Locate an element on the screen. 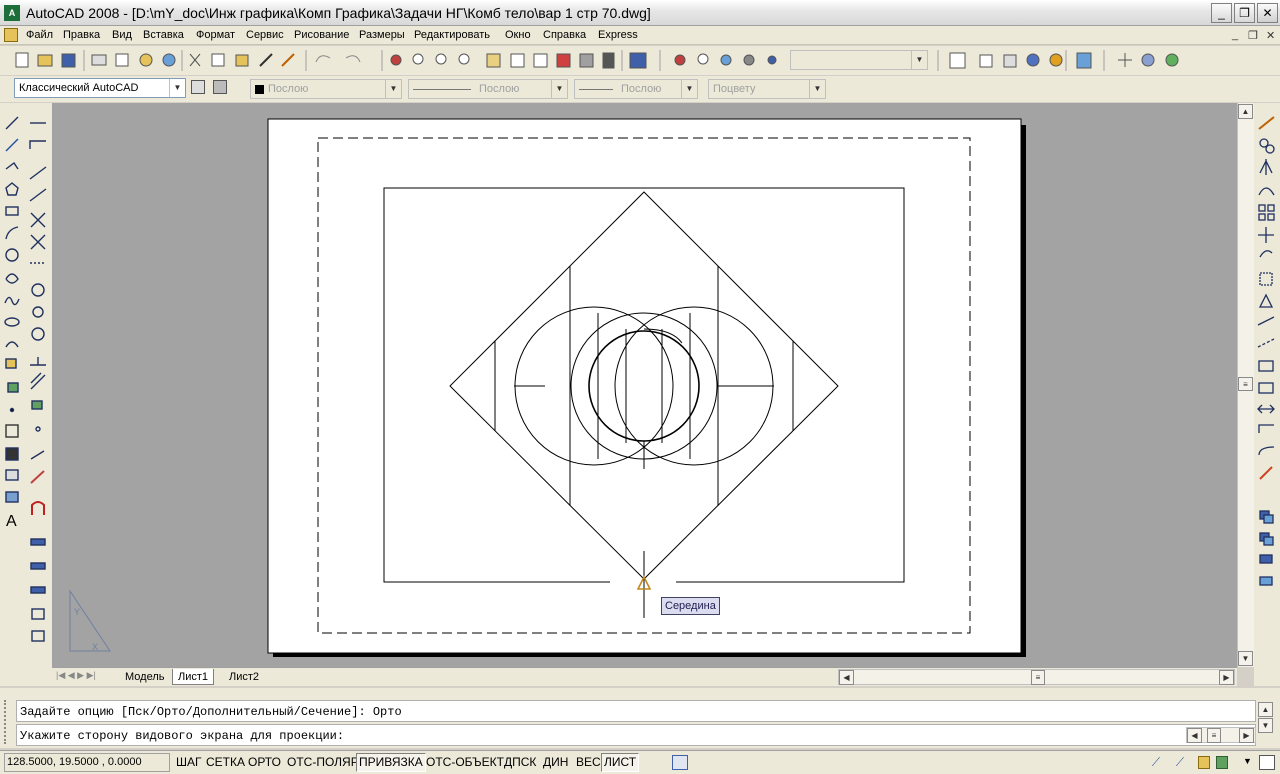 The width and height of the screenshot is (1280, 774). scroll-right-button: ▶ is located at coordinates (1226, 677).